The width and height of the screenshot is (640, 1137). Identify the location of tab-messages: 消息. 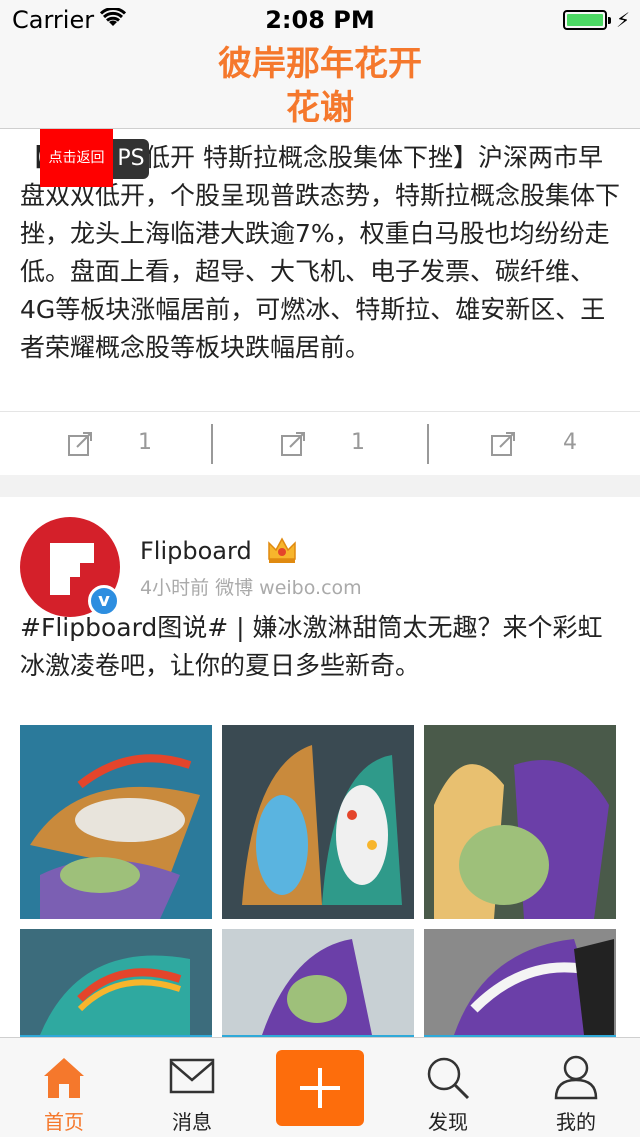
(192, 1087).